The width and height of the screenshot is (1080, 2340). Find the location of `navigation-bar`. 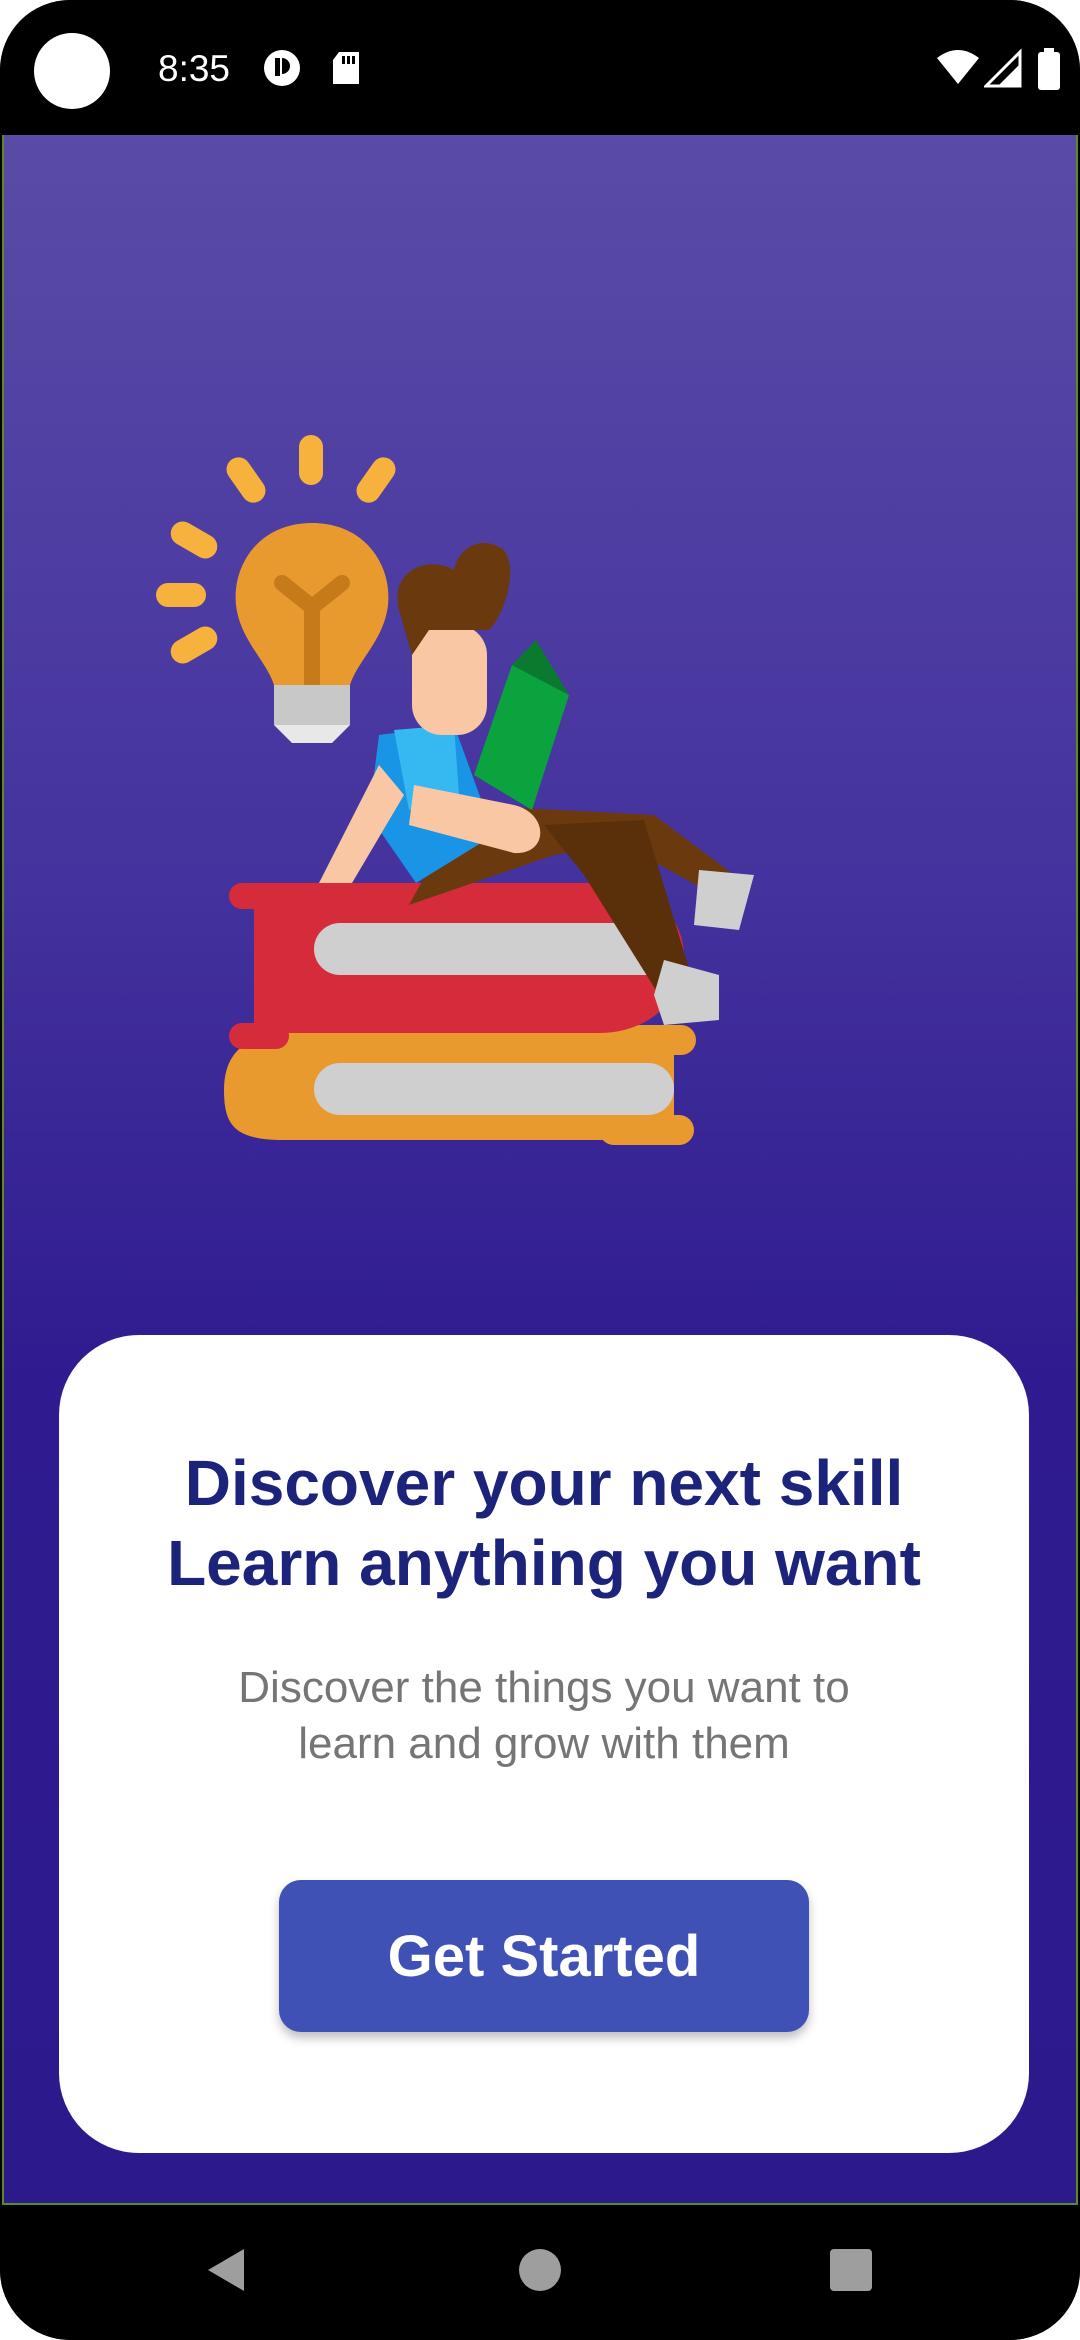

navigation-bar is located at coordinates (540, 2272).